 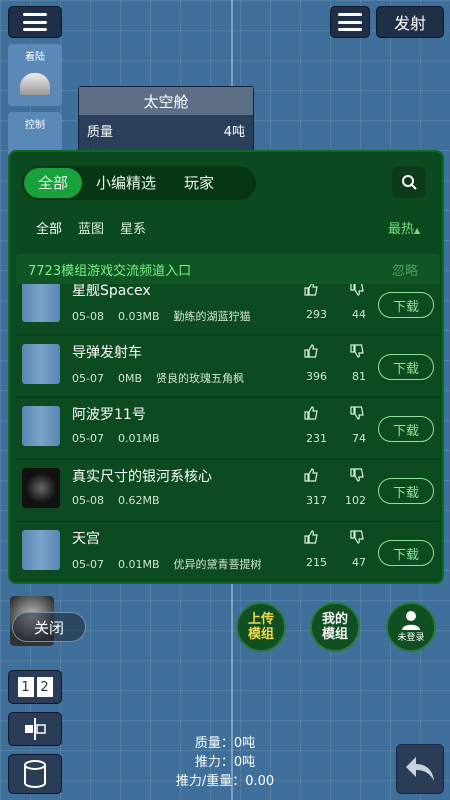 What do you see at coordinates (35, 687) in the screenshot?
I see `stage-toggle-button: 1 2` at bounding box center [35, 687].